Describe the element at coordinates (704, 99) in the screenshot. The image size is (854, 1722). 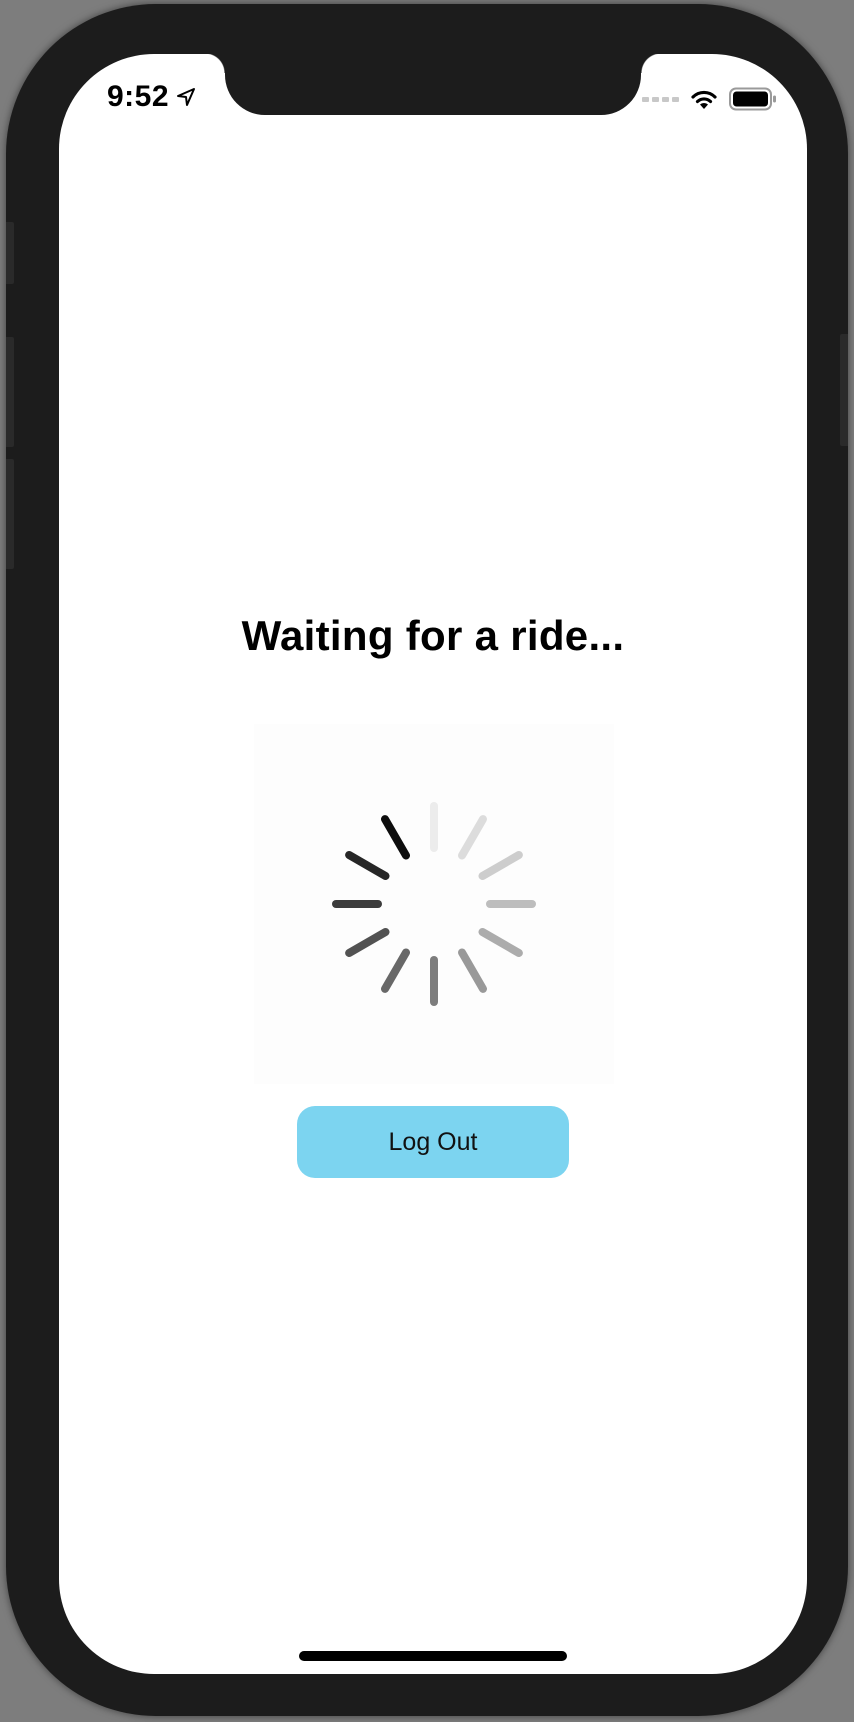
I see `wifi-icon` at that location.